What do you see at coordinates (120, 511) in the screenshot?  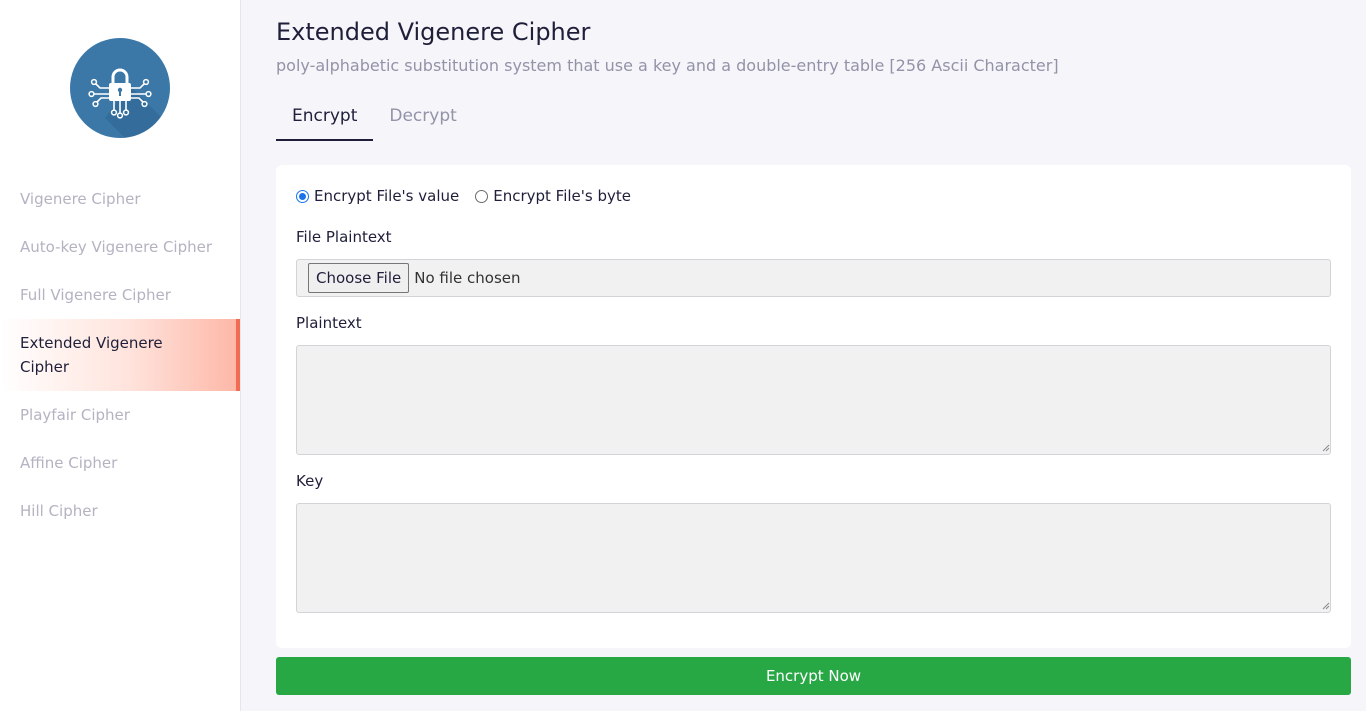 I see `sidebar-item-hill: Hill Cipher` at bounding box center [120, 511].